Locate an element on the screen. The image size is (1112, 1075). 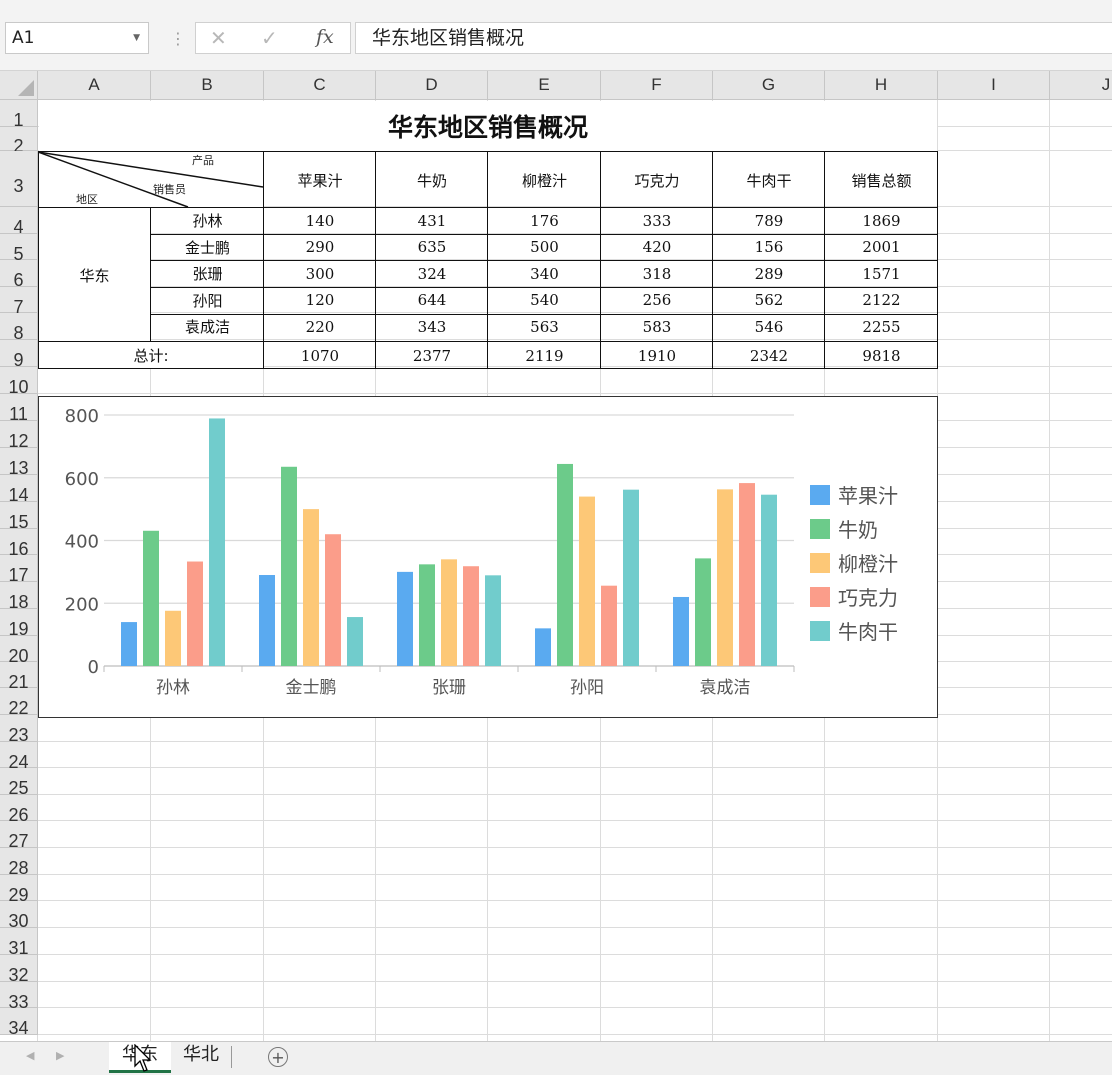
add-sheet-button: + is located at coordinates (278, 1057).